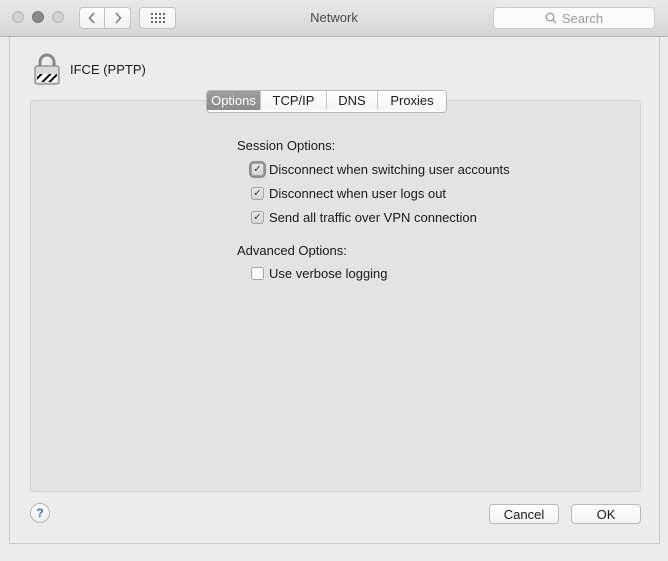 The image size is (668, 561). I want to click on lock-icon, so click(47, 69).